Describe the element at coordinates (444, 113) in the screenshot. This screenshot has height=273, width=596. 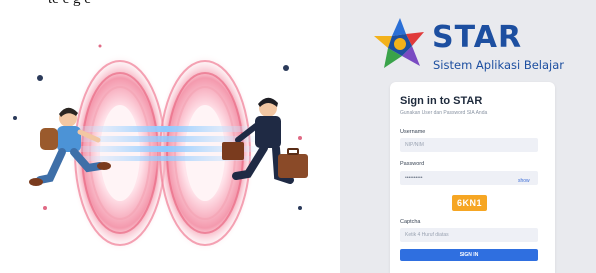
I see `login-subtitle: Gunakan User dan Password SIA Anda` at that location.